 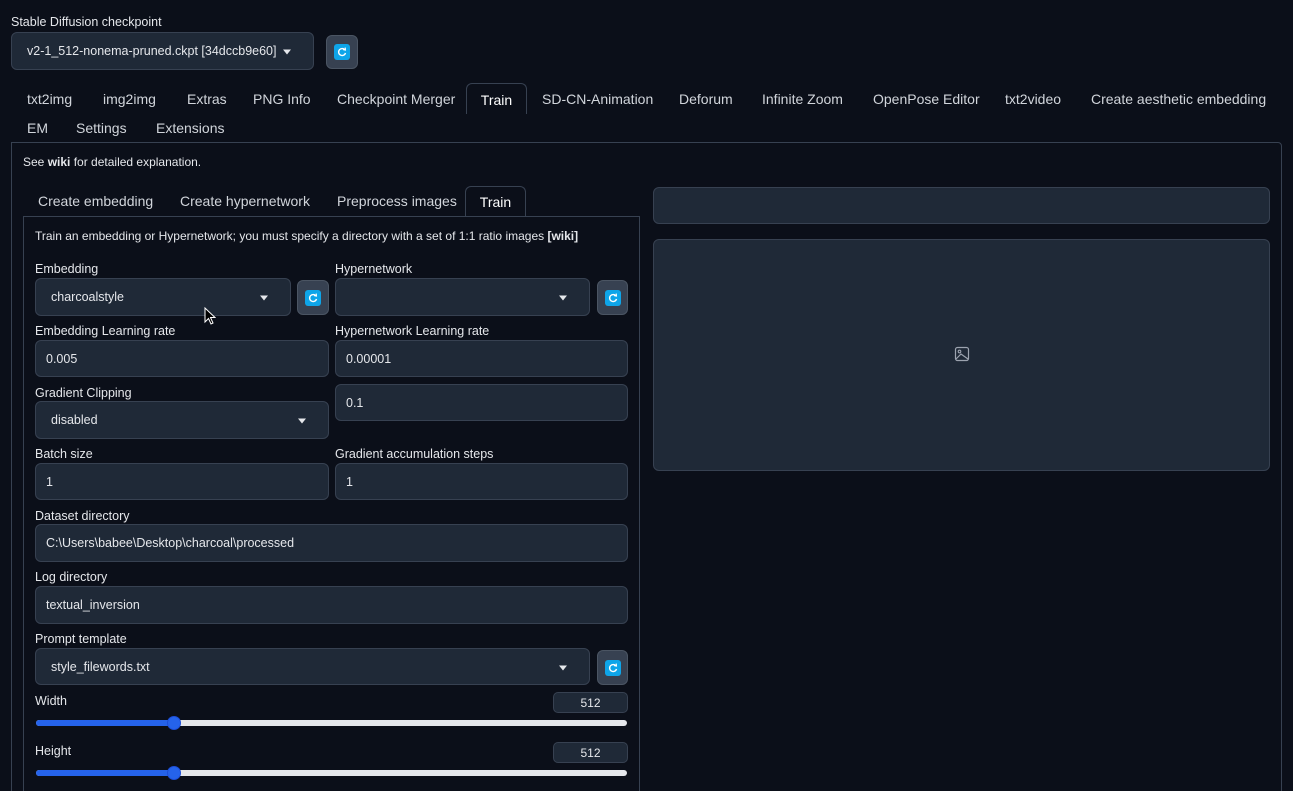 I want to click on embedding-dropdown: charcoalstyle, so click(x=163, y=297).